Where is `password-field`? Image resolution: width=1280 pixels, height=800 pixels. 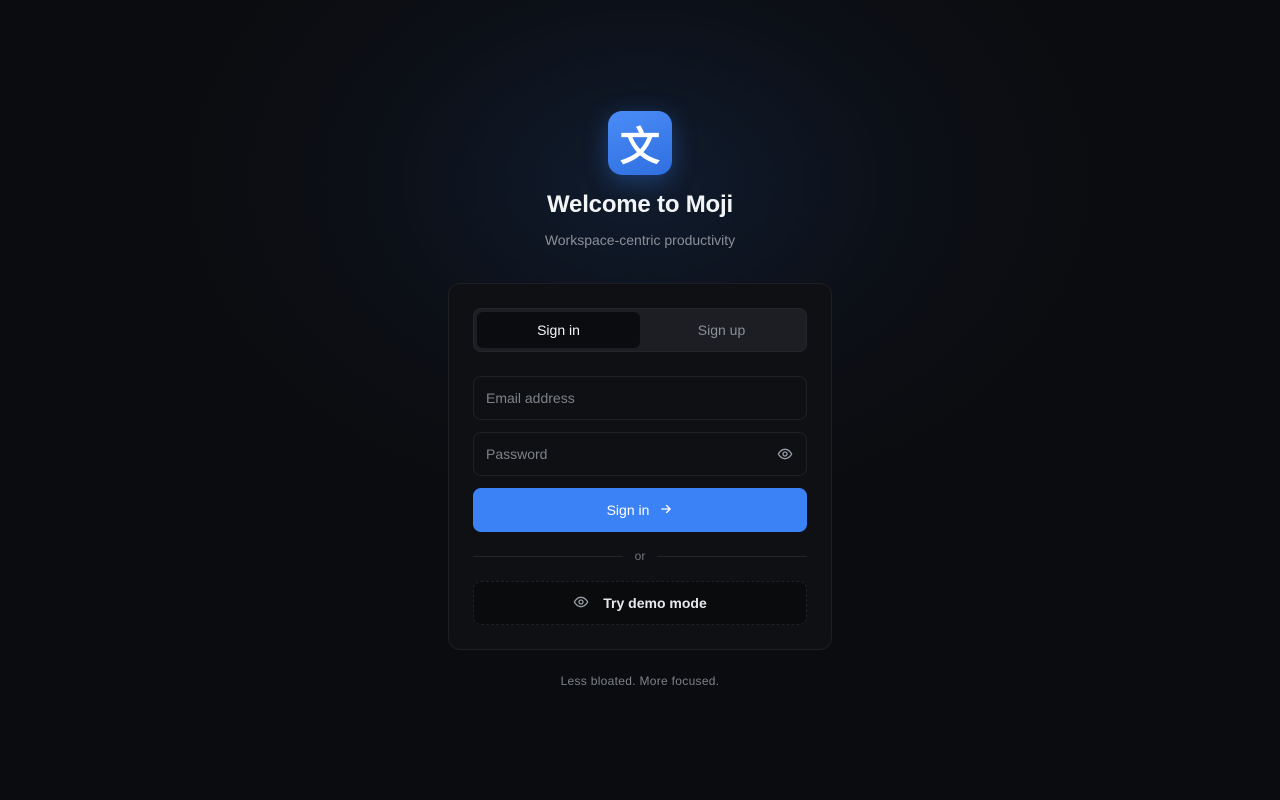 password-field is located at coordinates (640, 454).